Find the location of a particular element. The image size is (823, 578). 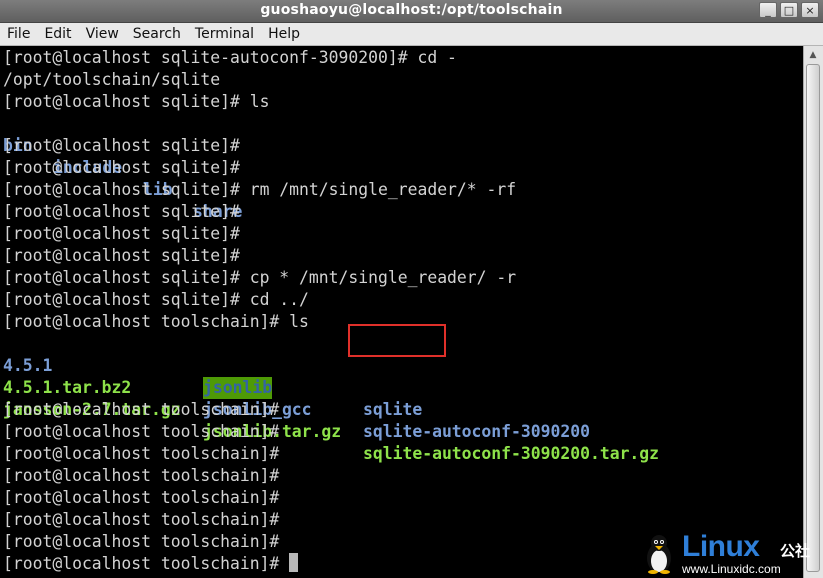

watermark-brand-cn: 公社 is located at coordinates (795, 551).